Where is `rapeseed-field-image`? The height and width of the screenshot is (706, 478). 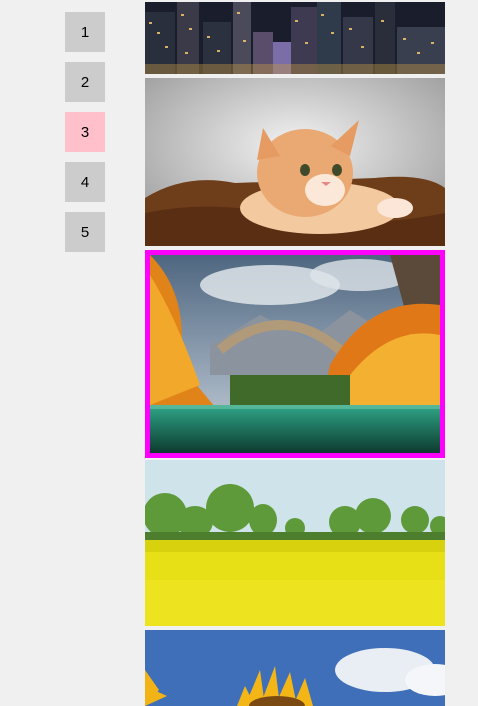
rapeseed-field-image is located at coordinates (295, 543).